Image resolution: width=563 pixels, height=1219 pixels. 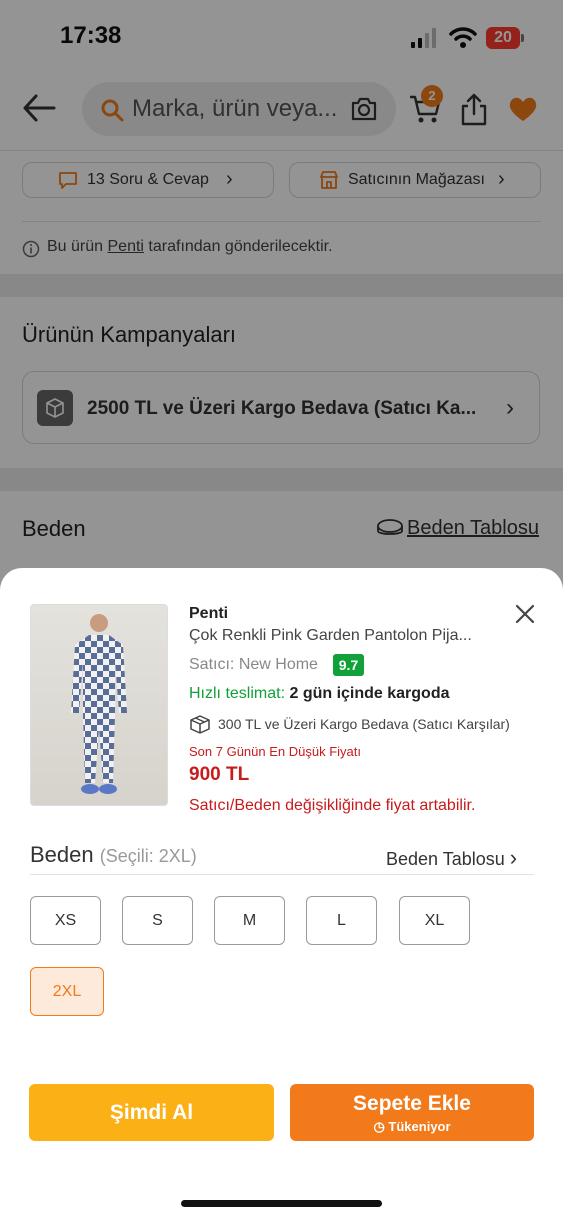 I want to click on seller-name: New Home, so click(x=278, y=664).